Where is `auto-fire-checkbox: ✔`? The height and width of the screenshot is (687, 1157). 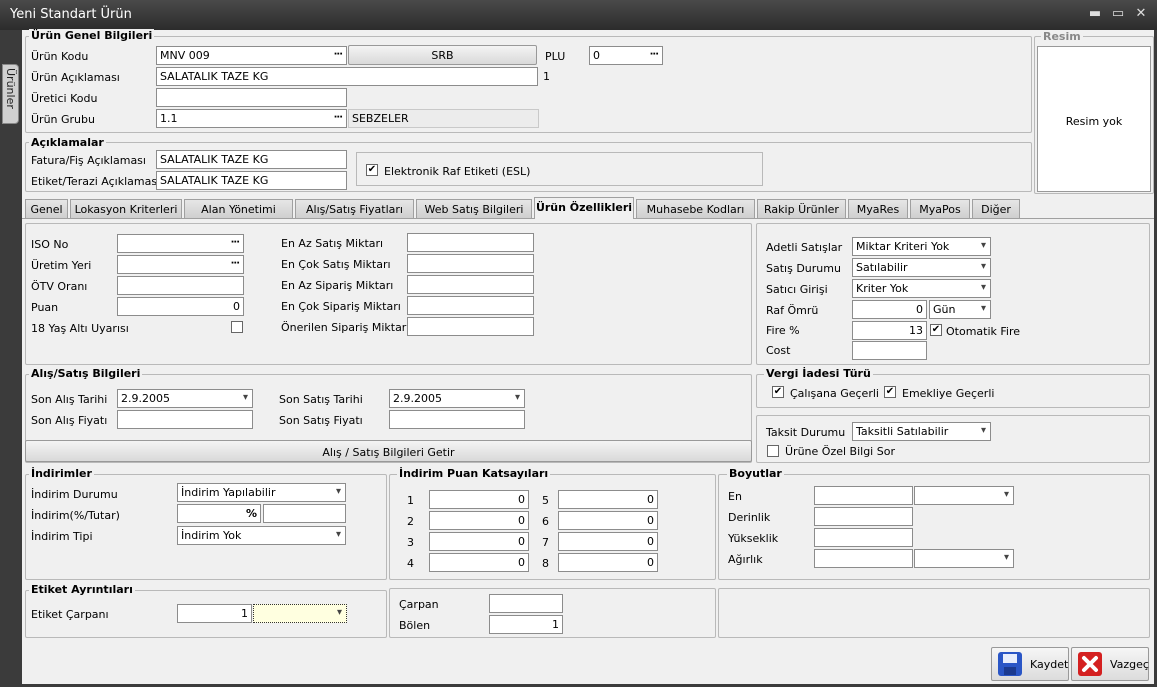
auto-fire-checkbox: ✔ is located at coordinates (936, 330).